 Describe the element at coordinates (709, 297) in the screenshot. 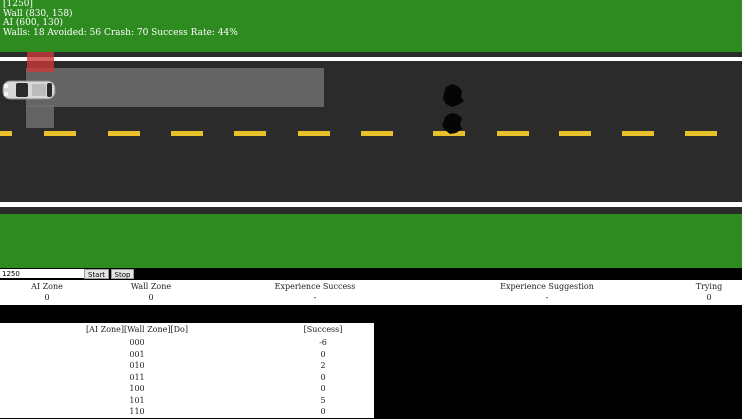

I see `trying-value: 0` at that location.